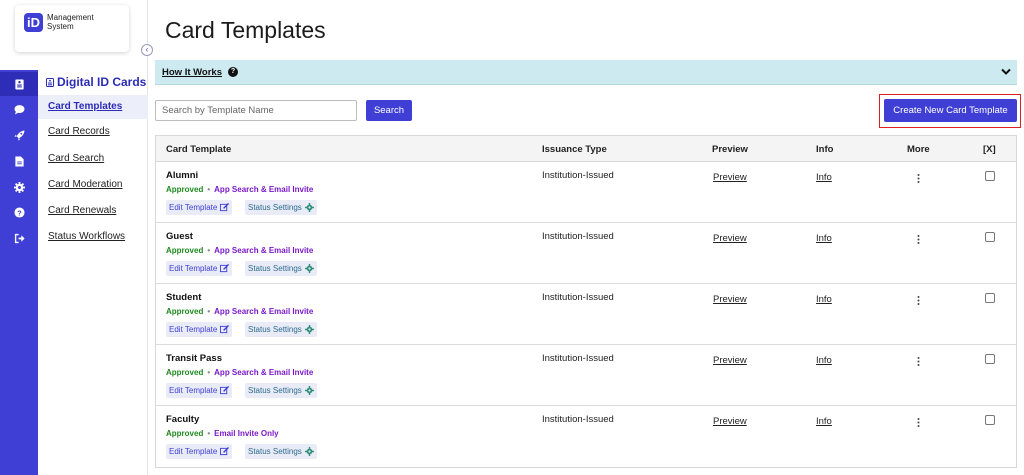  What do you see at coordinates (245, 30) in the screenshot?
I see `page-title: Card Templates` at bounding box center [245, 30].